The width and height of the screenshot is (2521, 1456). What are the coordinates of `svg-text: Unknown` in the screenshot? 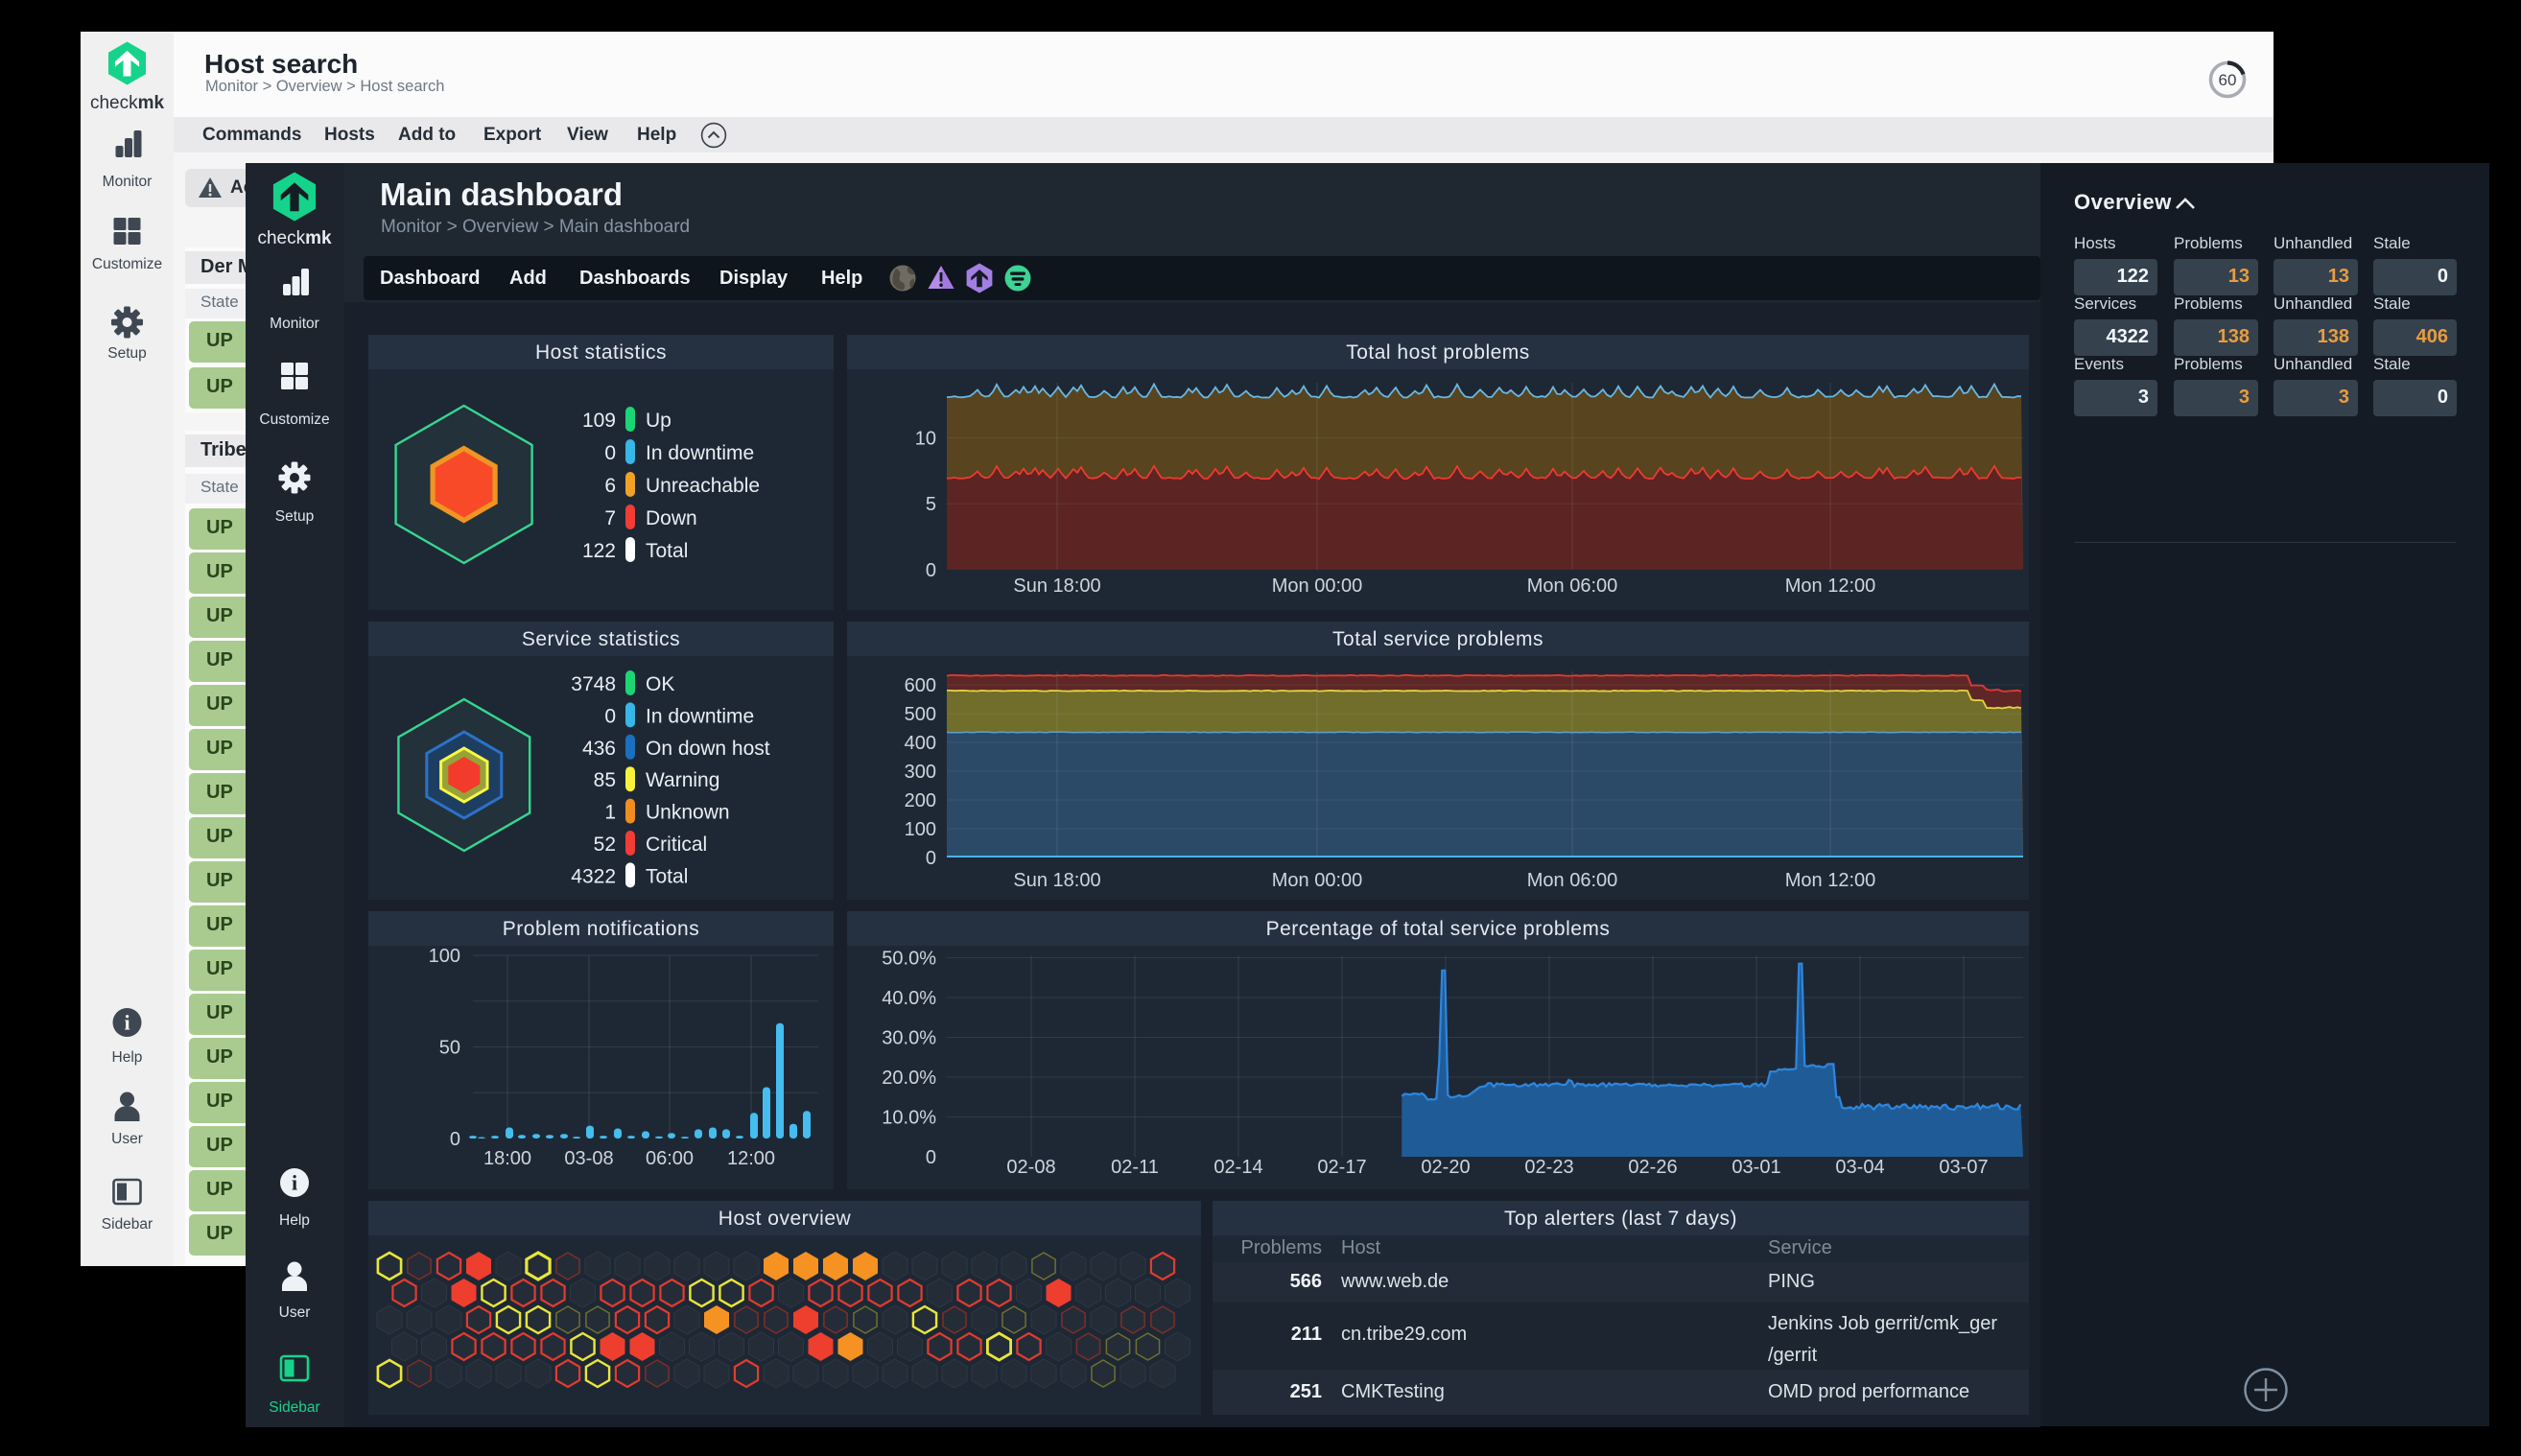 It's located at (688, 813).